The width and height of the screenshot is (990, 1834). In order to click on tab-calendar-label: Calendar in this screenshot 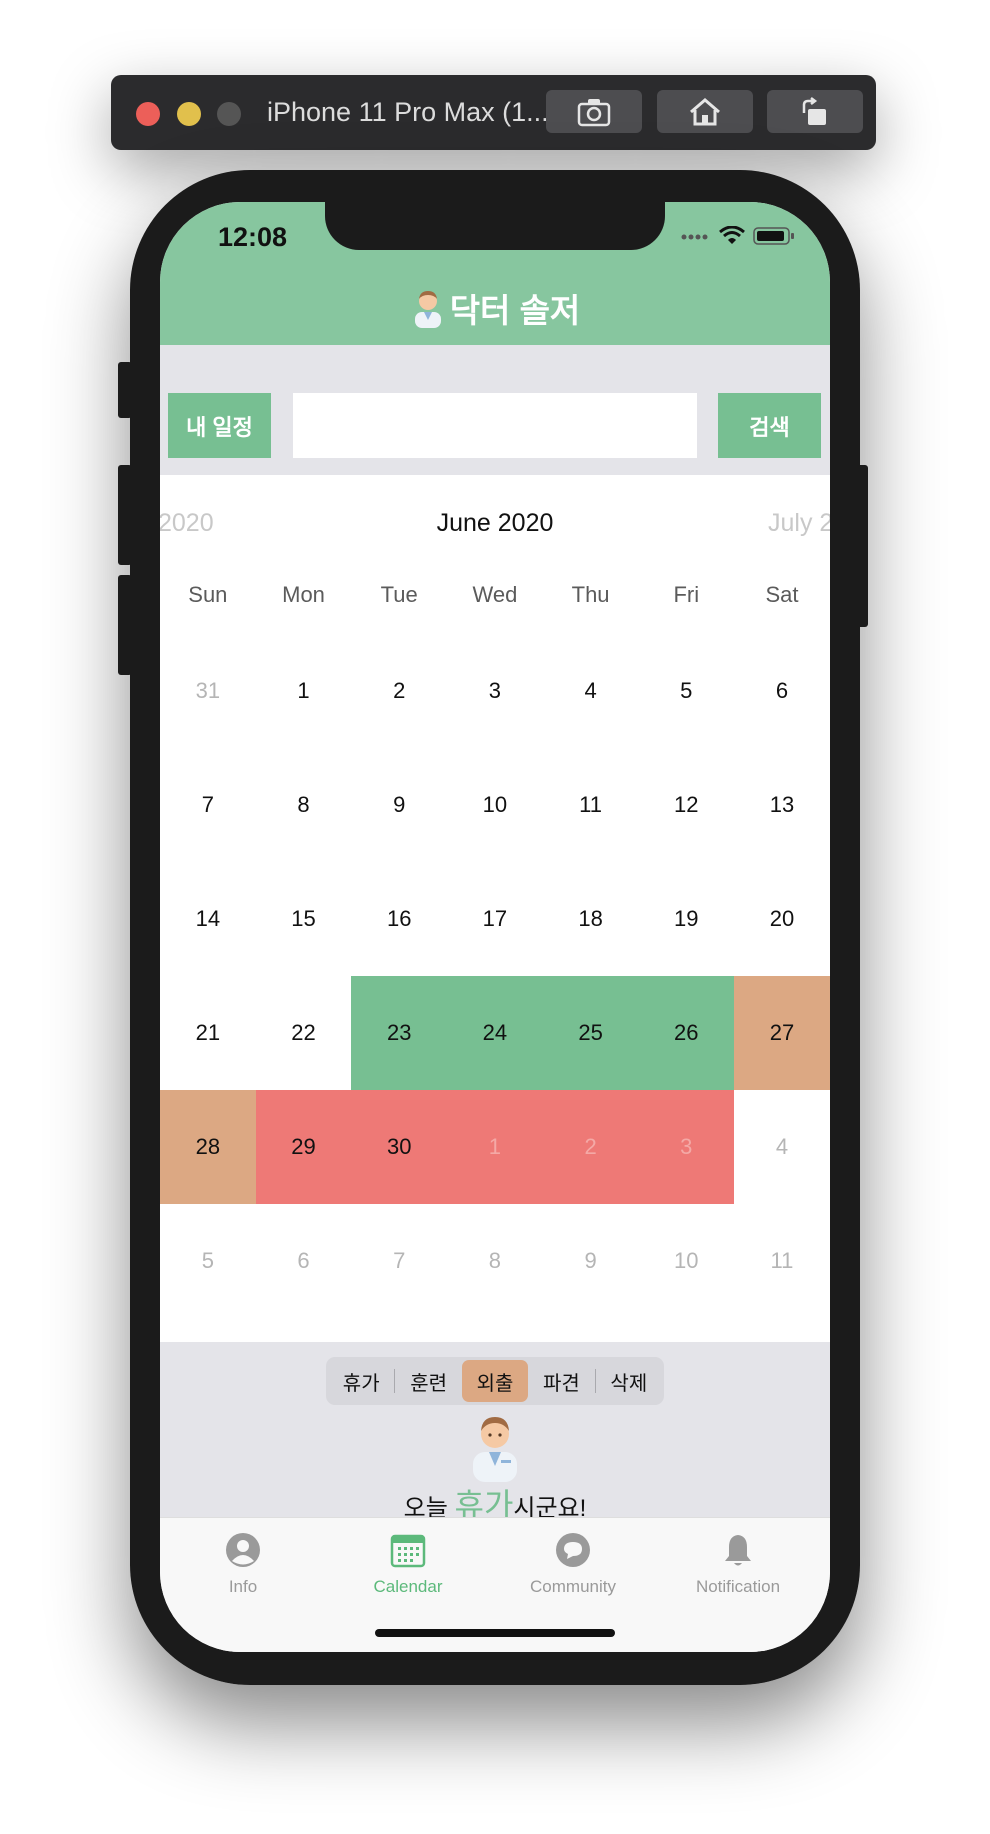, I will do `click(408, 1586)`.